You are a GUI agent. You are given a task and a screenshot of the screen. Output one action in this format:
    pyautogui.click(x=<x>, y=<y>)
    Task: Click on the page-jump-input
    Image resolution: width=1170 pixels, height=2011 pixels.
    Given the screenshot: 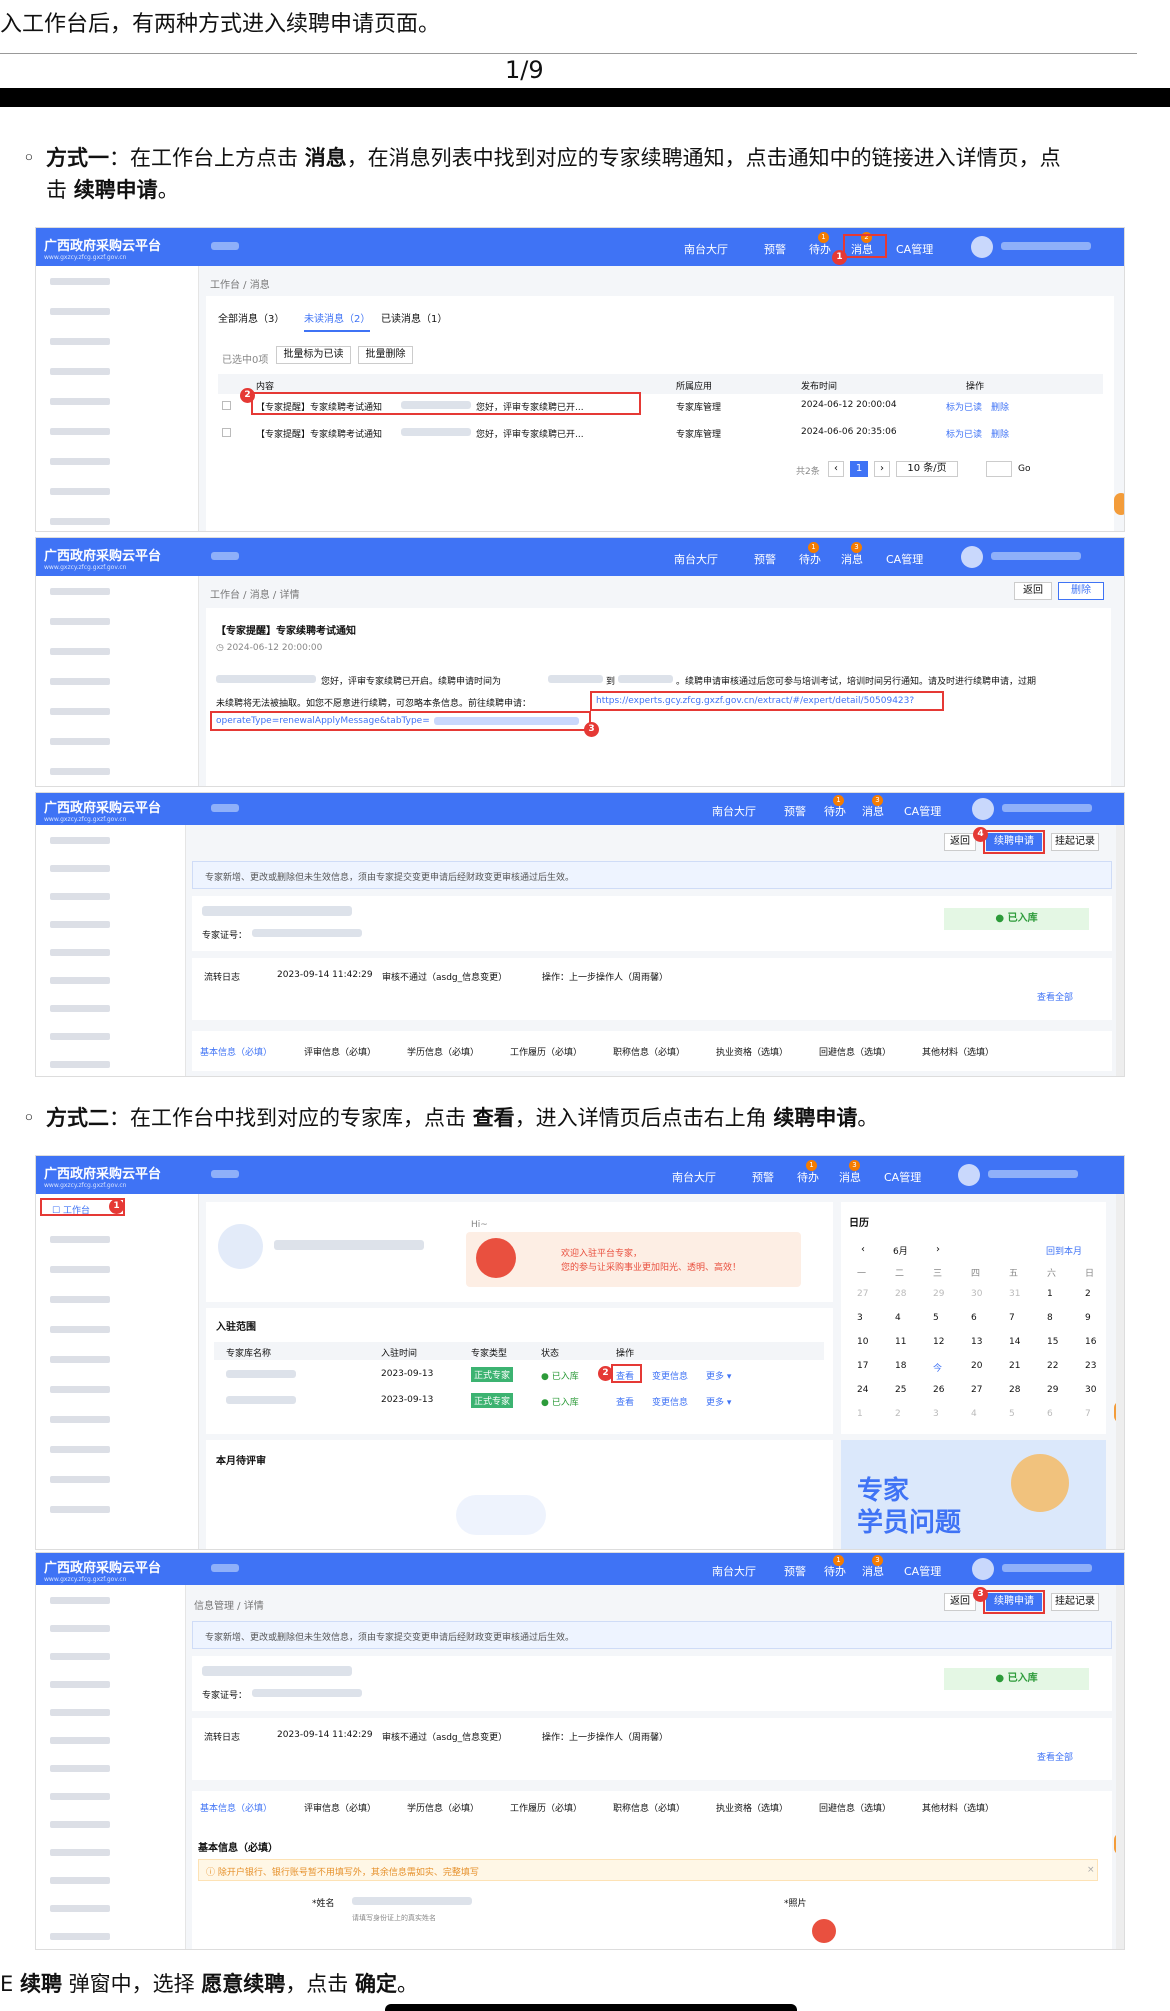 What is the action you would take?
    pyautogui.click(x=999, y=469)
    